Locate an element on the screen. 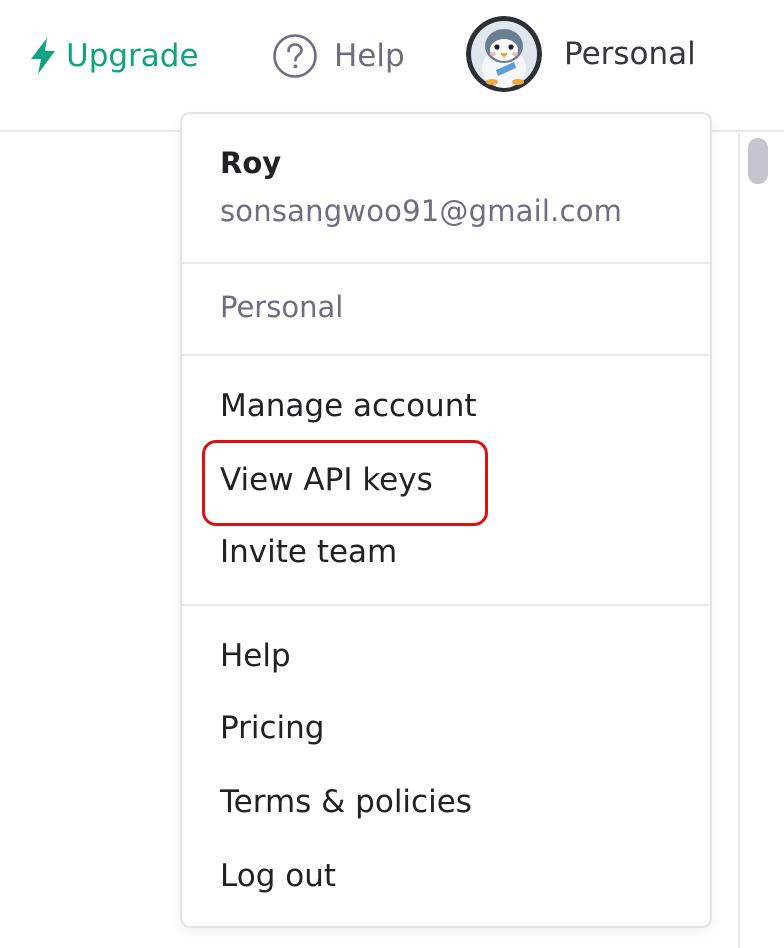 The image size is (784, 948). question-circle-icon is located at coordinates (295, 56).